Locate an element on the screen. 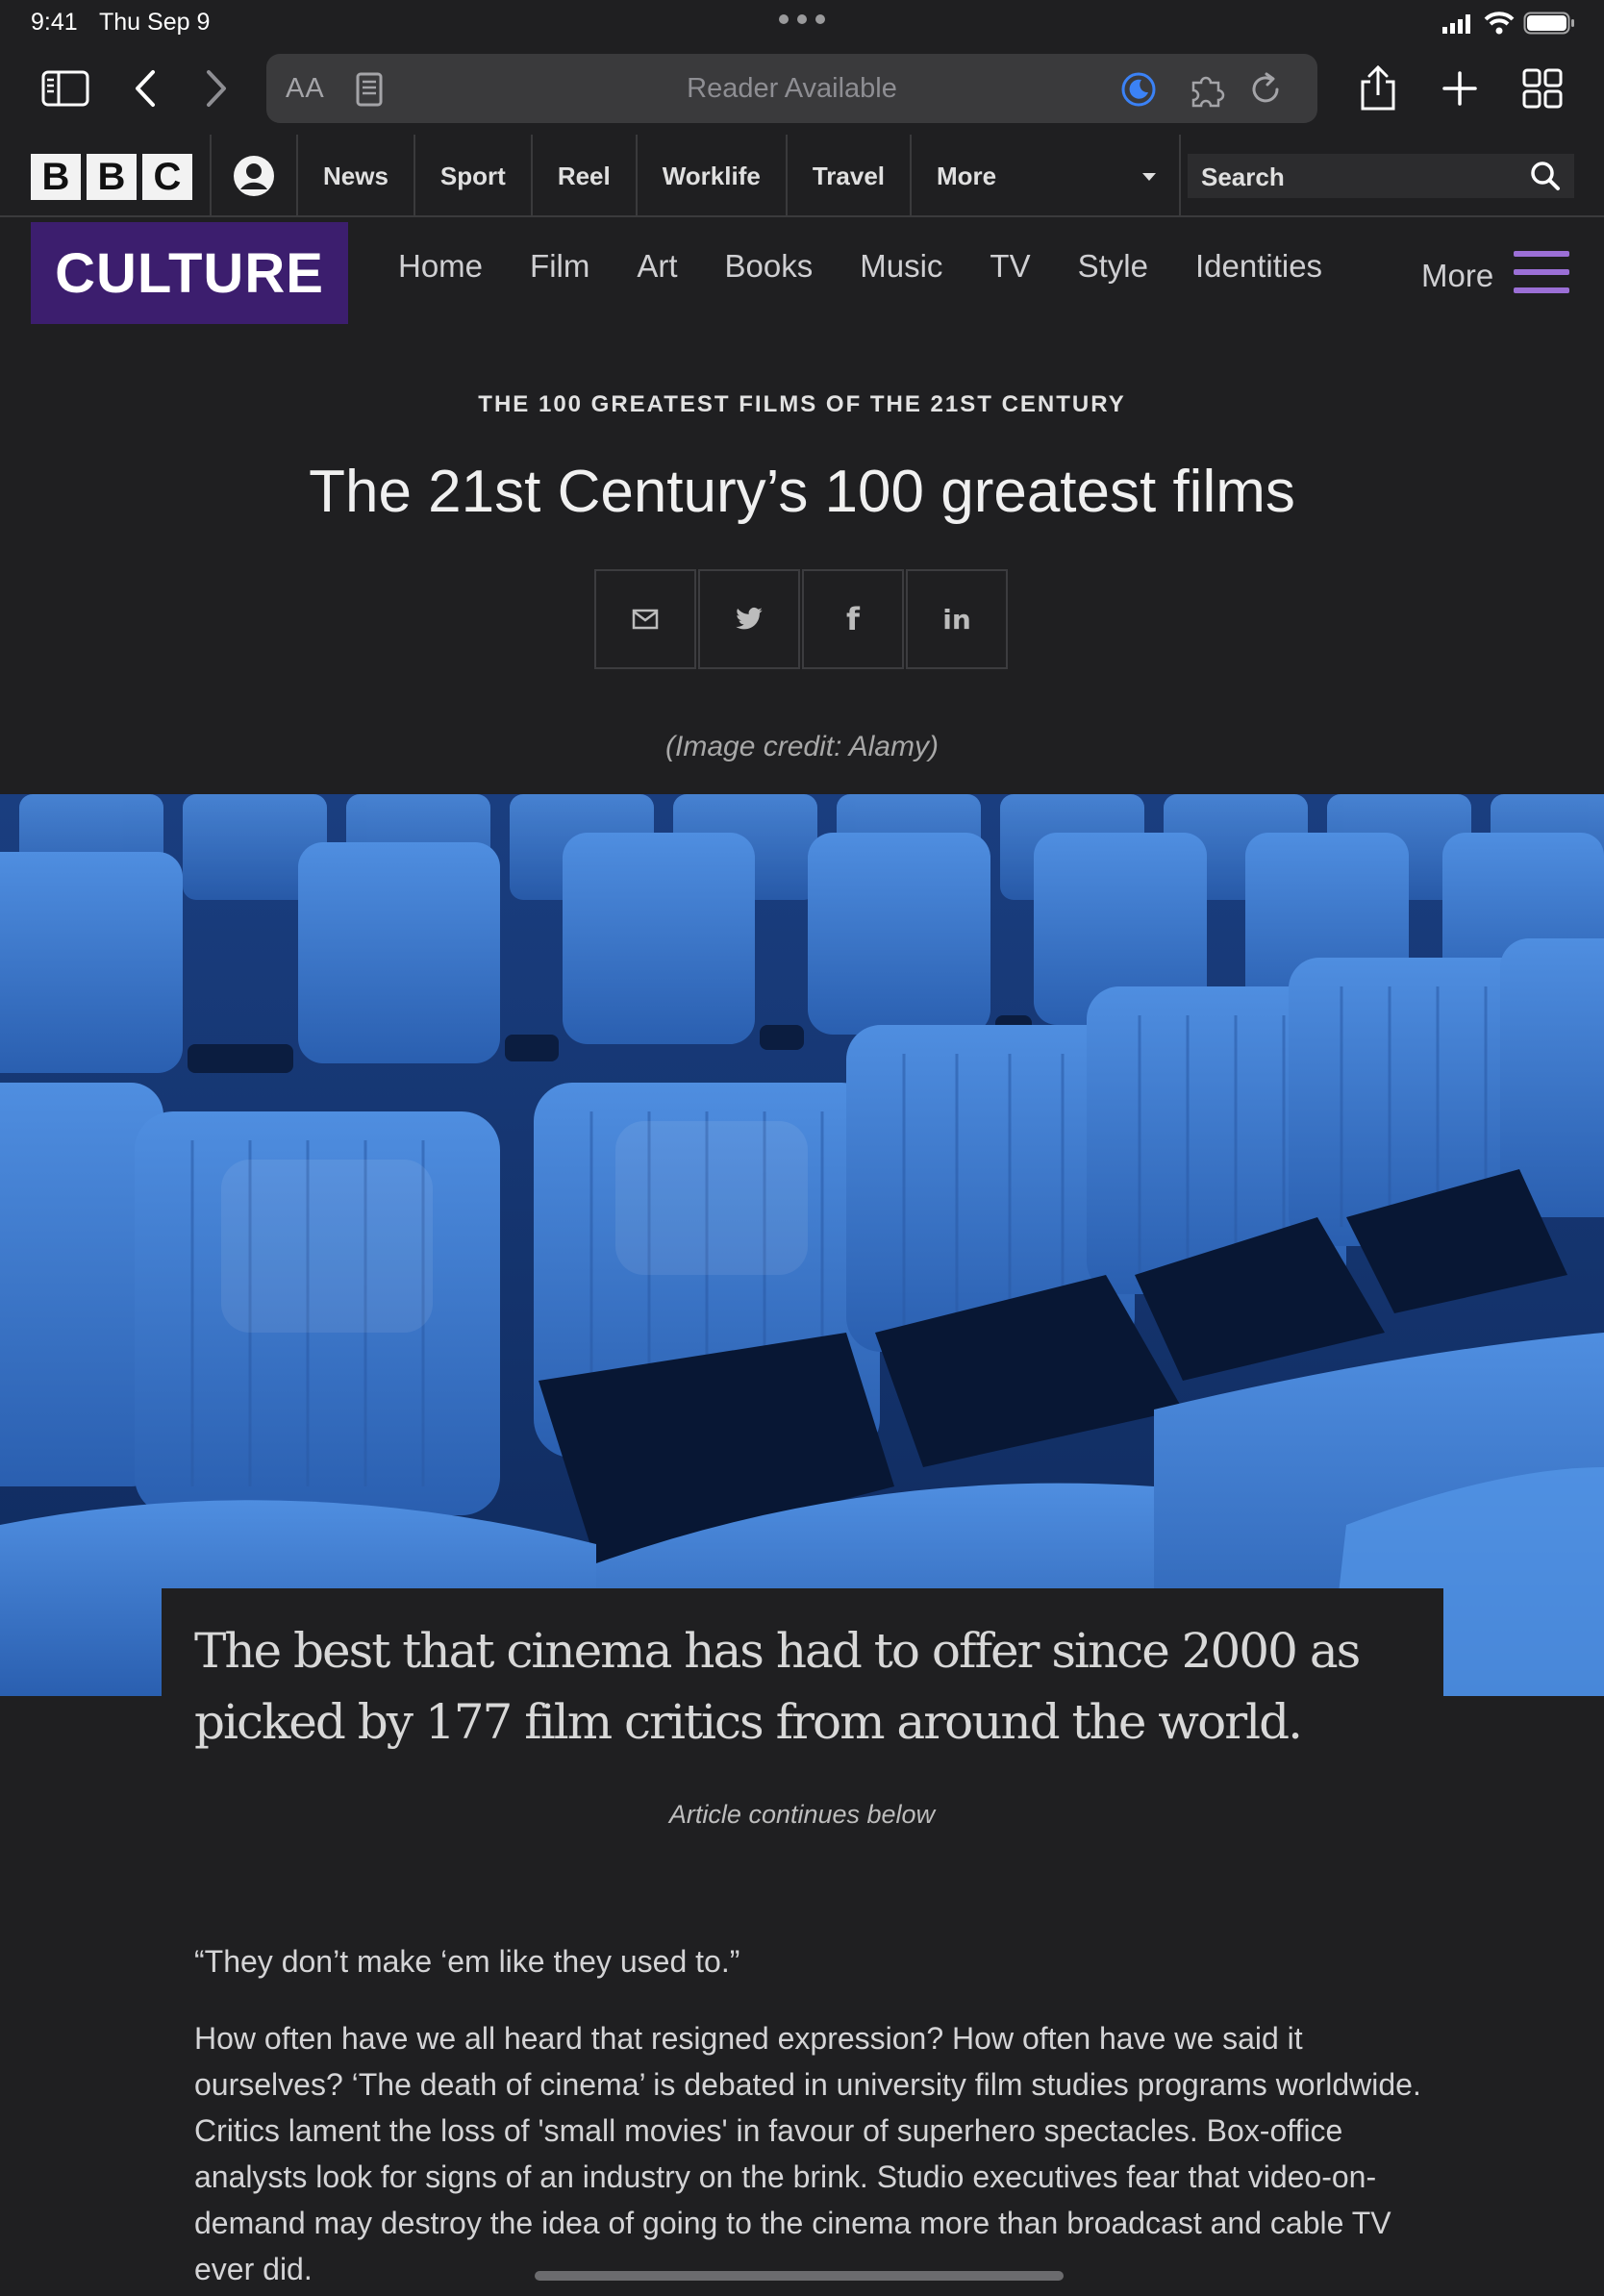  multitasking-dots-icon is located at coordinates (802, 19).